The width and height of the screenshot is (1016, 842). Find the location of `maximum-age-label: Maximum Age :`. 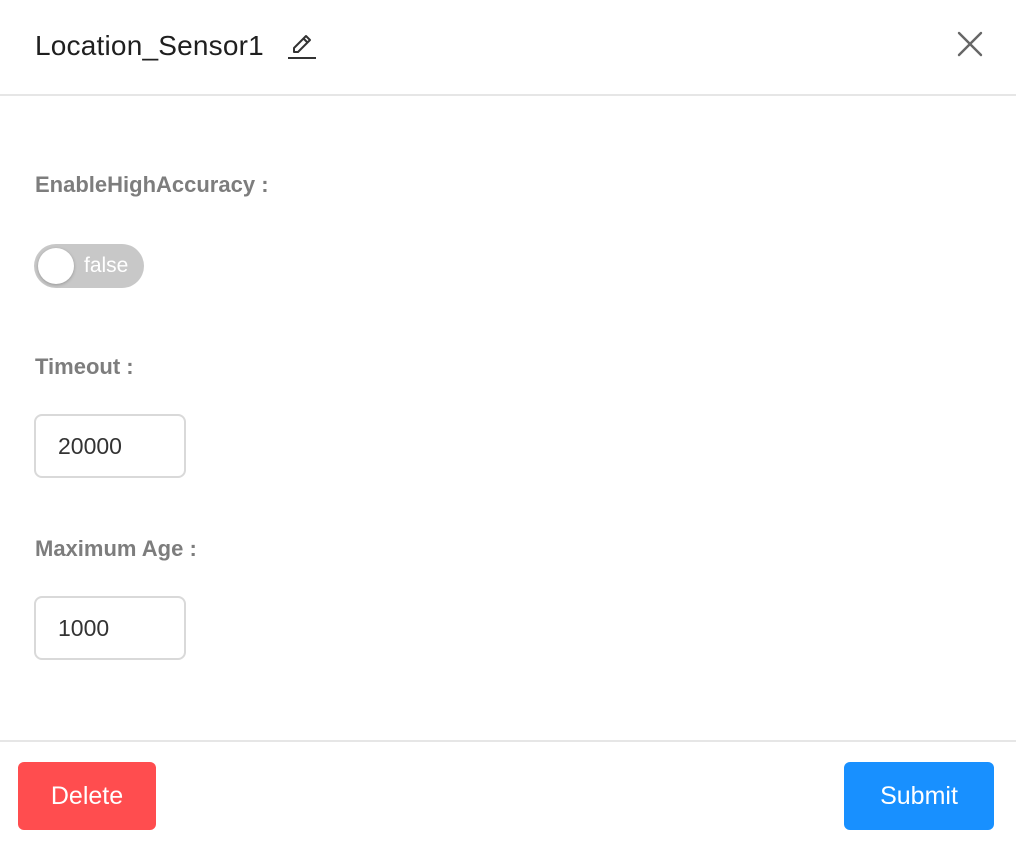

maximum-age-label: Maximum Age : is located at coordinates (116, 548).